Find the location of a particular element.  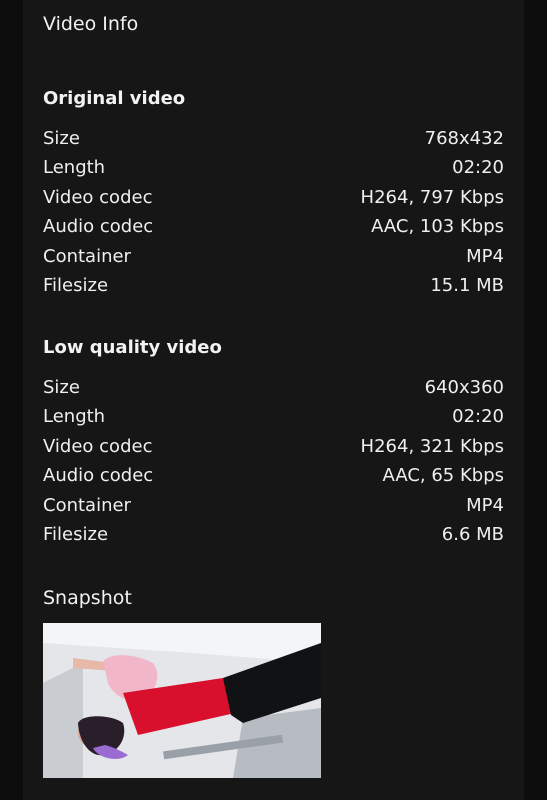

page-title: Video Info is located at coordinates (91, 24).